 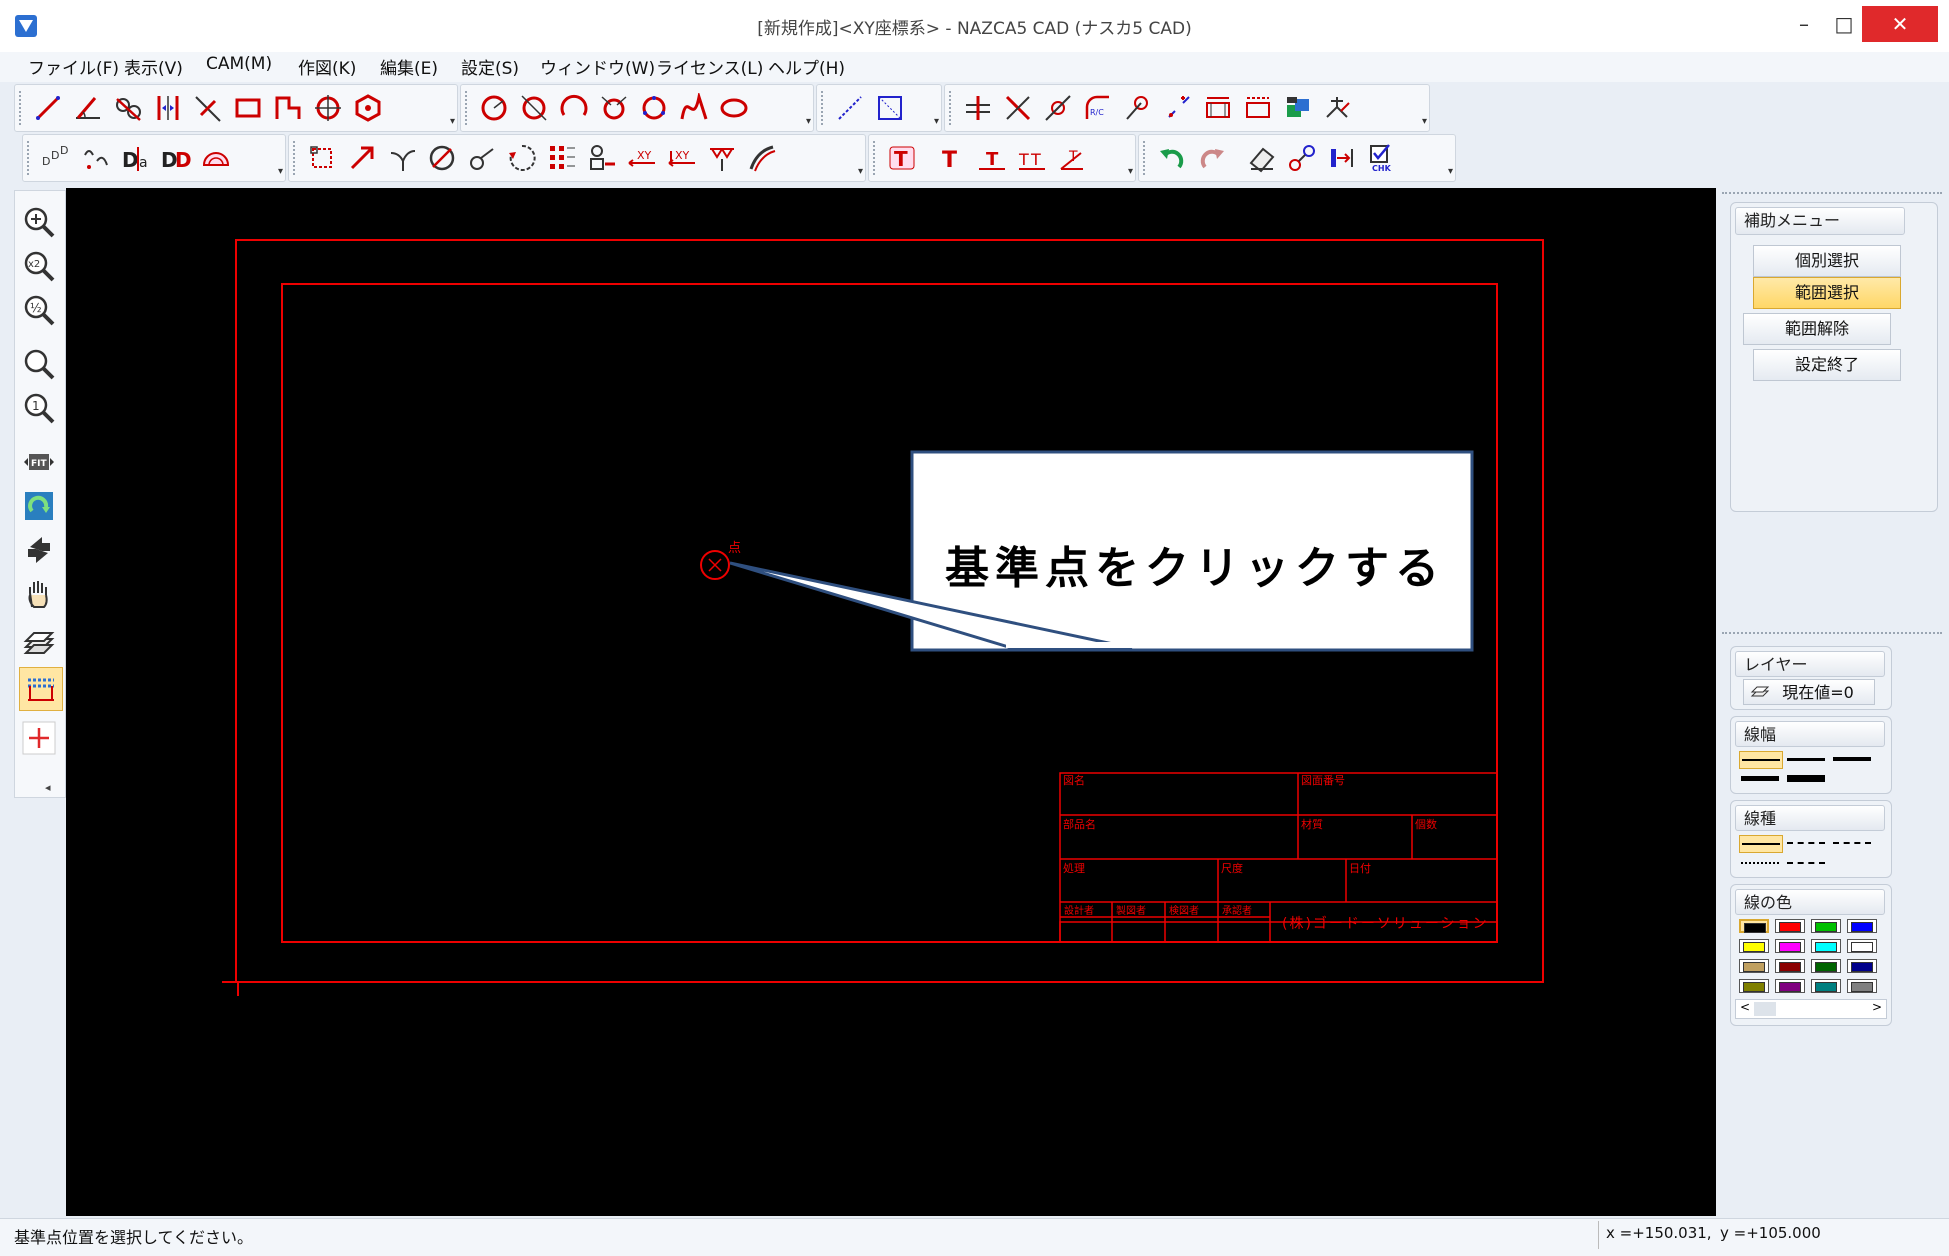 What do you see at coordinates (1761, 844) in the screenshot?
I see `line-type-solid` at bounding box center [1761, 844].